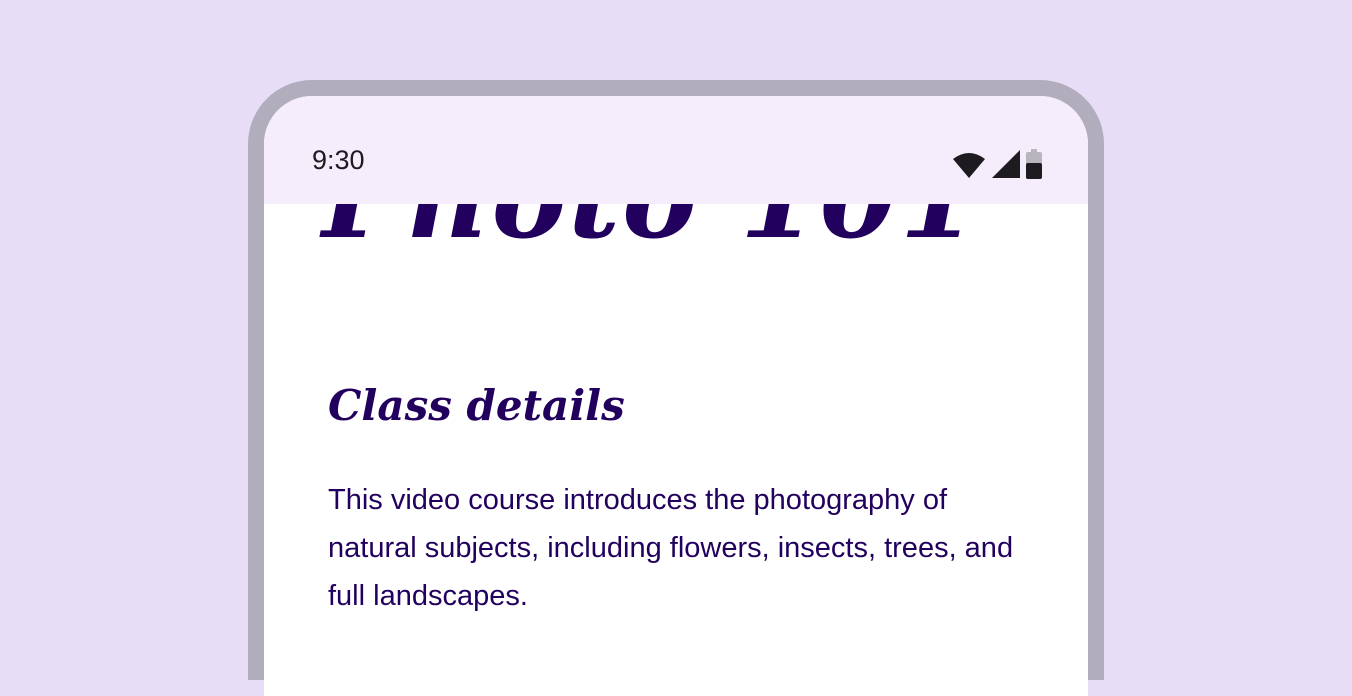 The height and width of the screenshot is (696, 1352). I want to click on battery-icon, so click(1034, 164).